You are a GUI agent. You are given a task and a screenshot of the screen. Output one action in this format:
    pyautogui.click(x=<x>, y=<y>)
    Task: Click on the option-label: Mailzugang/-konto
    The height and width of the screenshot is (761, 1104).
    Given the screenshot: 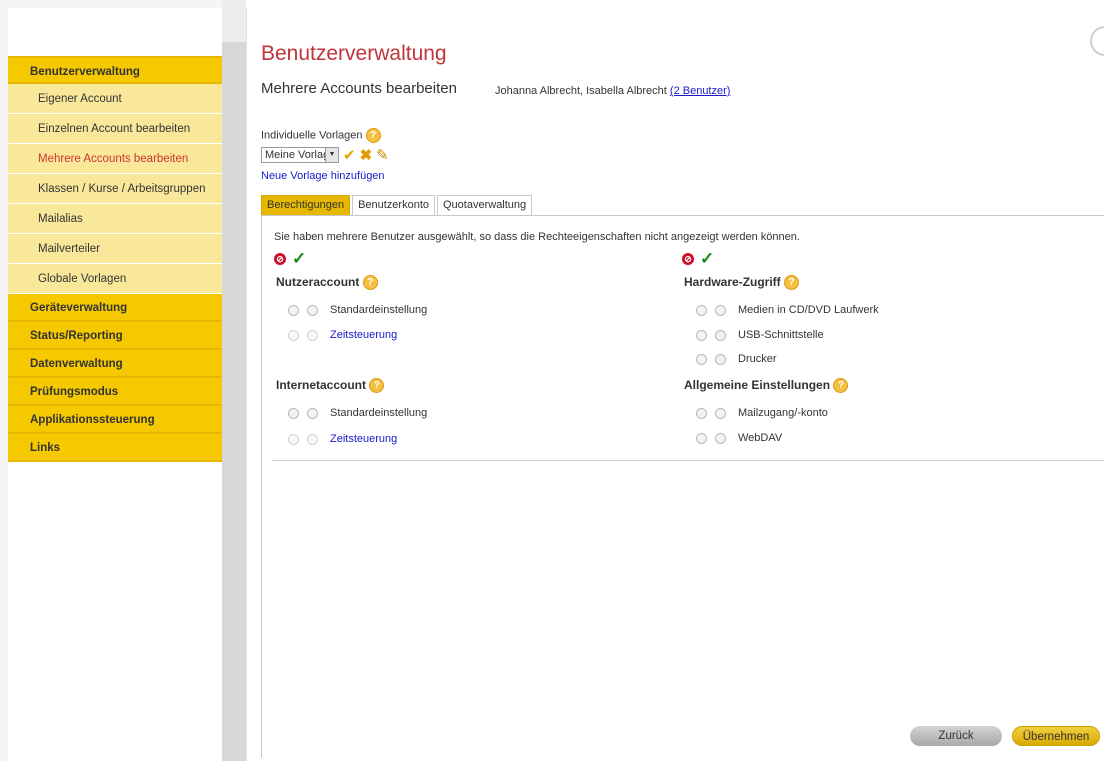 What is the action you would take?
    pyautogui.click(x=783, y=413)
    